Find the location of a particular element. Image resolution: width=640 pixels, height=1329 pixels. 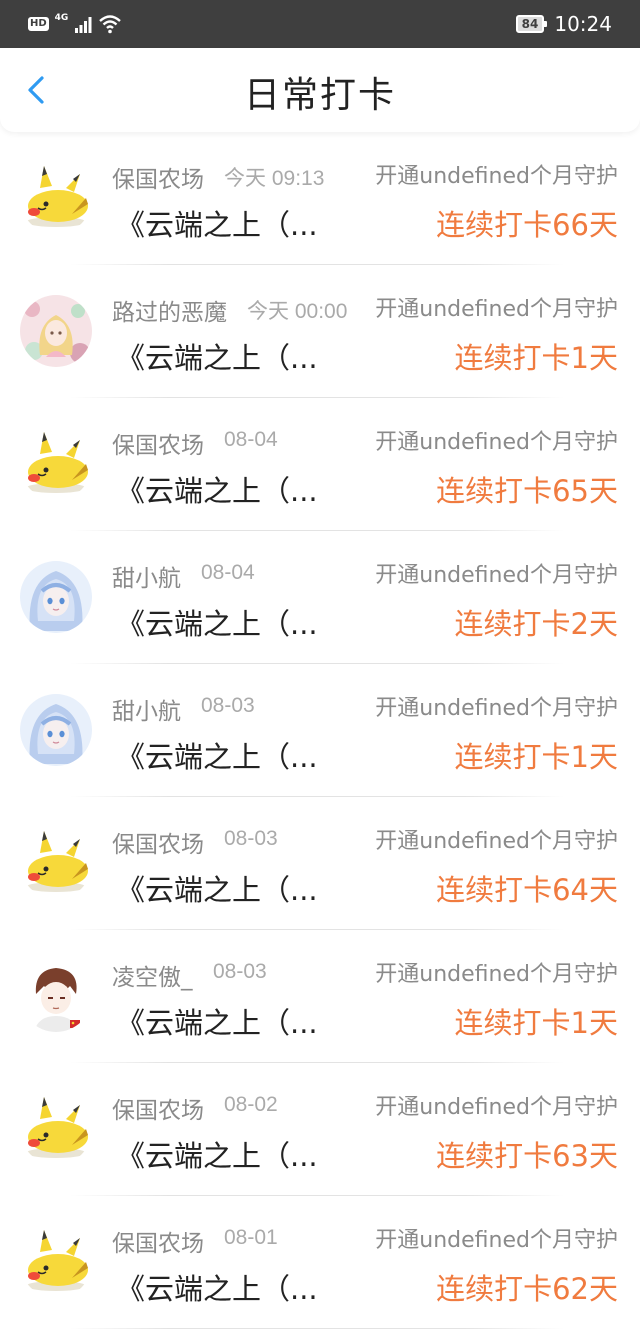

streak-text: 连续打卡65天 is located at coordinates (527, 491).